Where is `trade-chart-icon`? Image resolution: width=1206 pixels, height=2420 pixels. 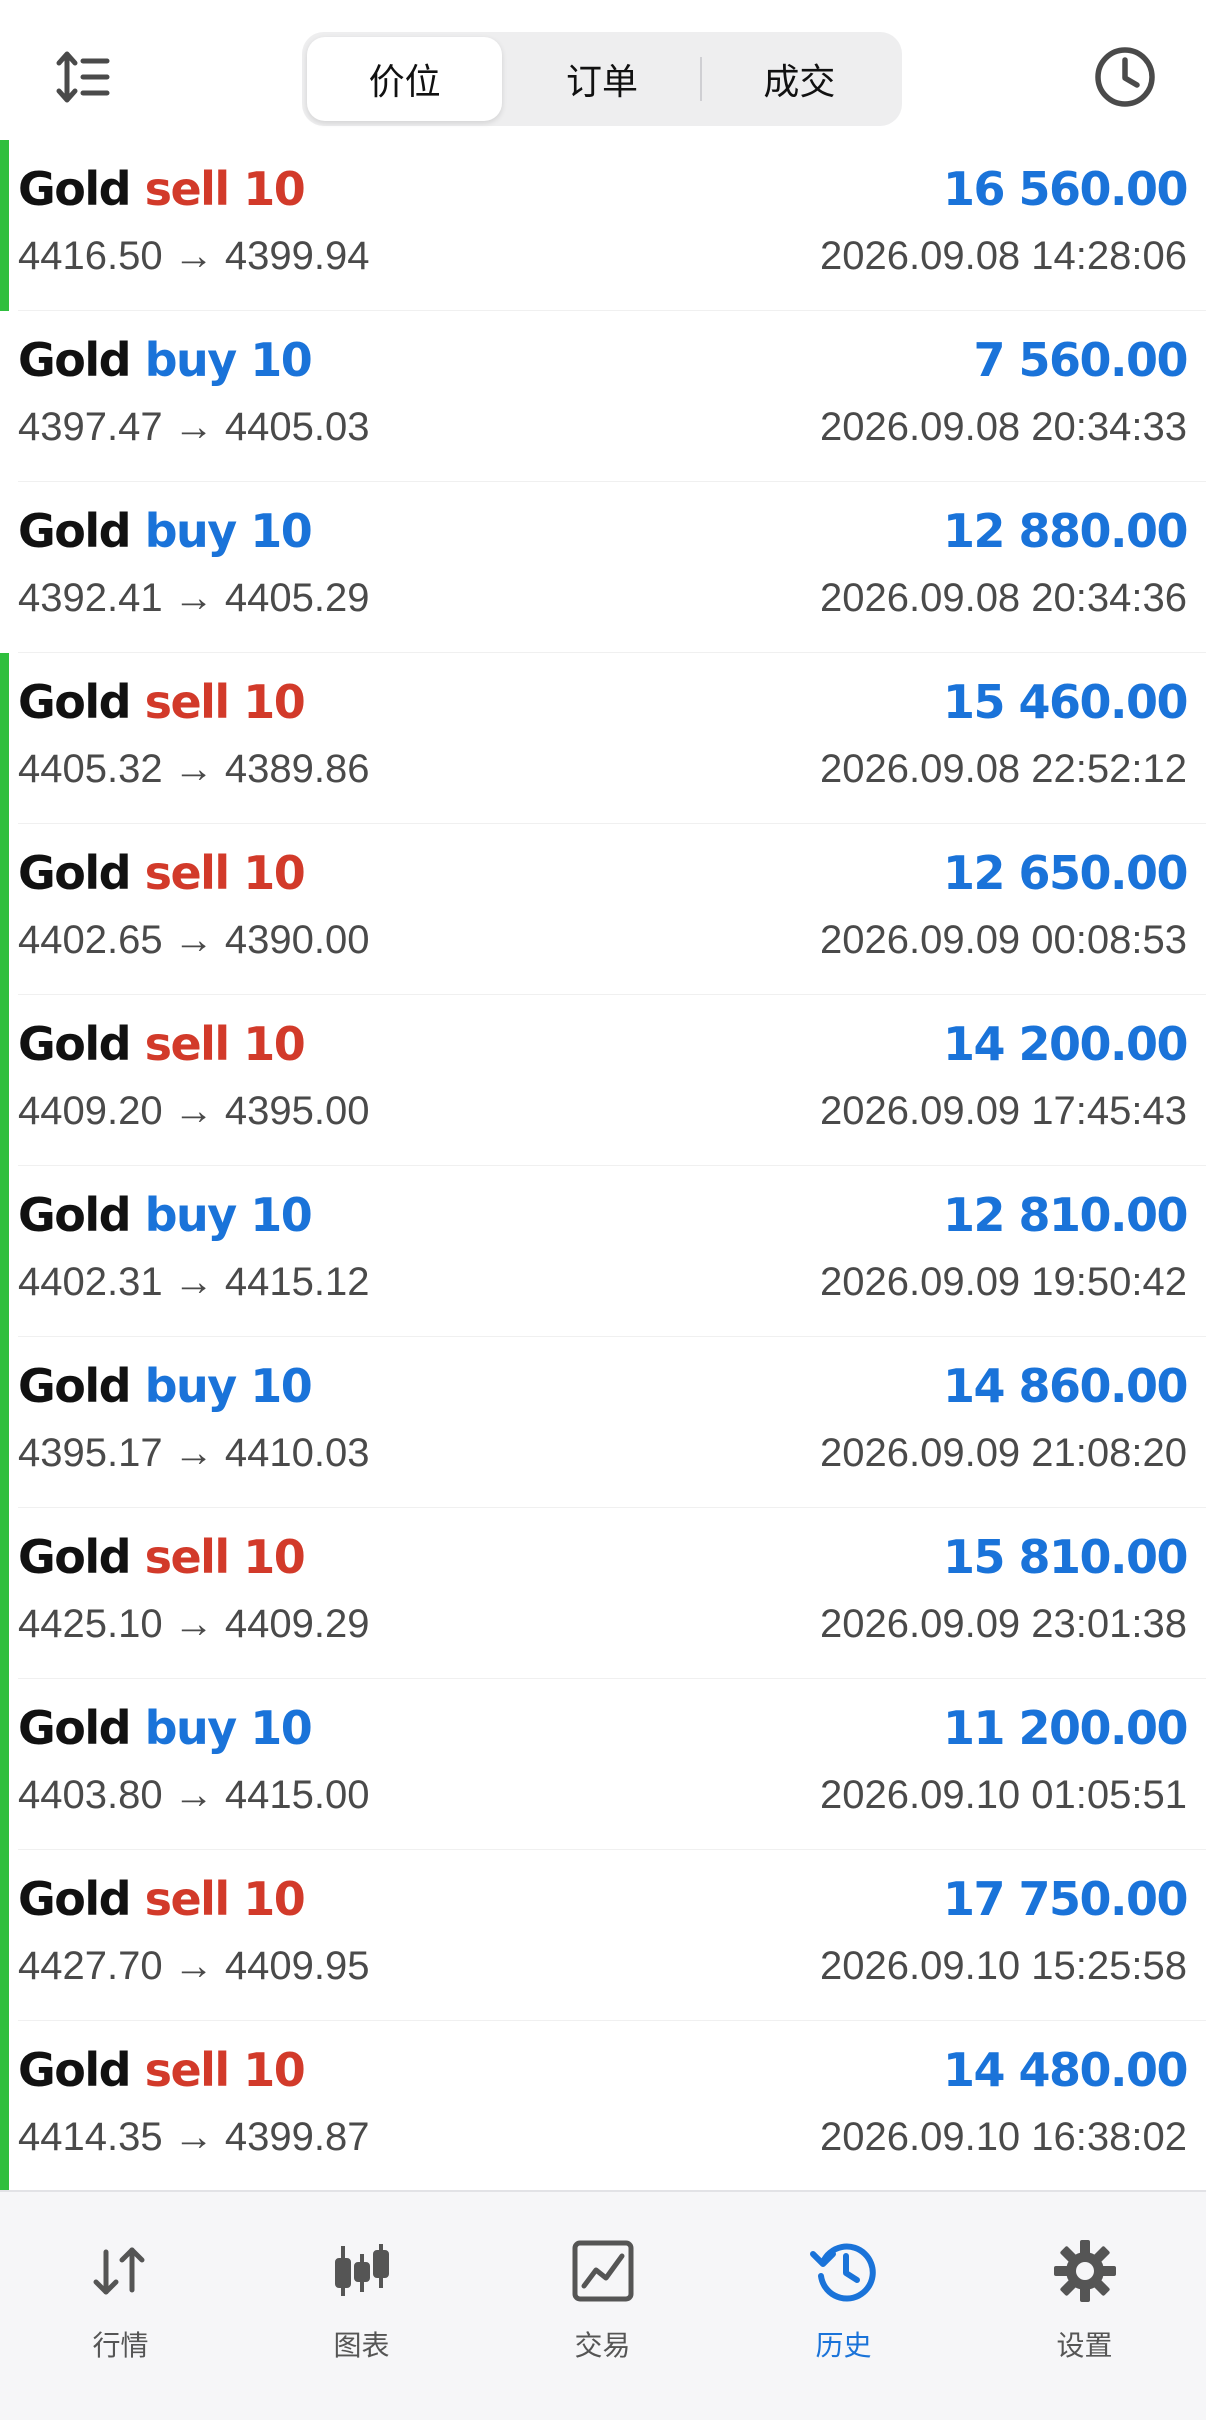 trade-chart-icon is located at coordinates (602, 2271).